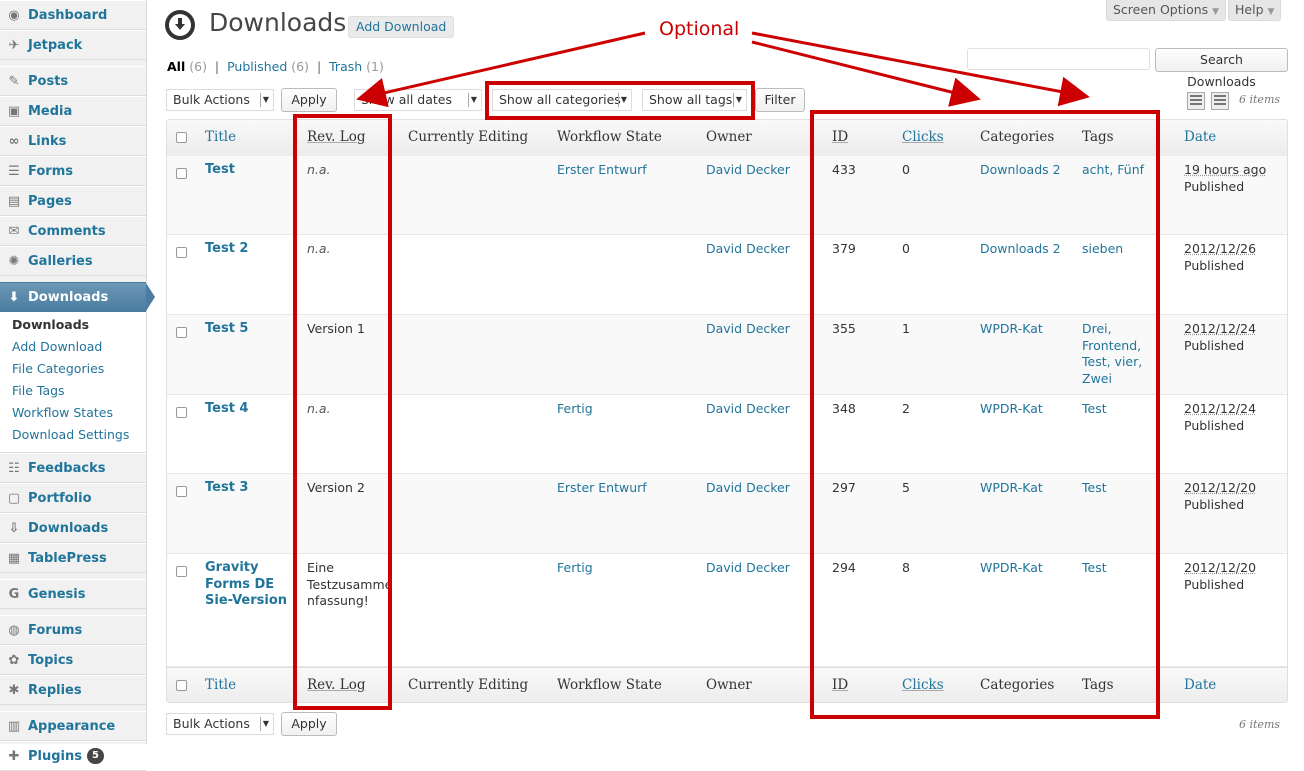 The height and width of the screenshot is (771, 1304). Describe the element at coordinates (923, 685) in the screenshot. I see `footer-column-clicks: Clicks` at that location.